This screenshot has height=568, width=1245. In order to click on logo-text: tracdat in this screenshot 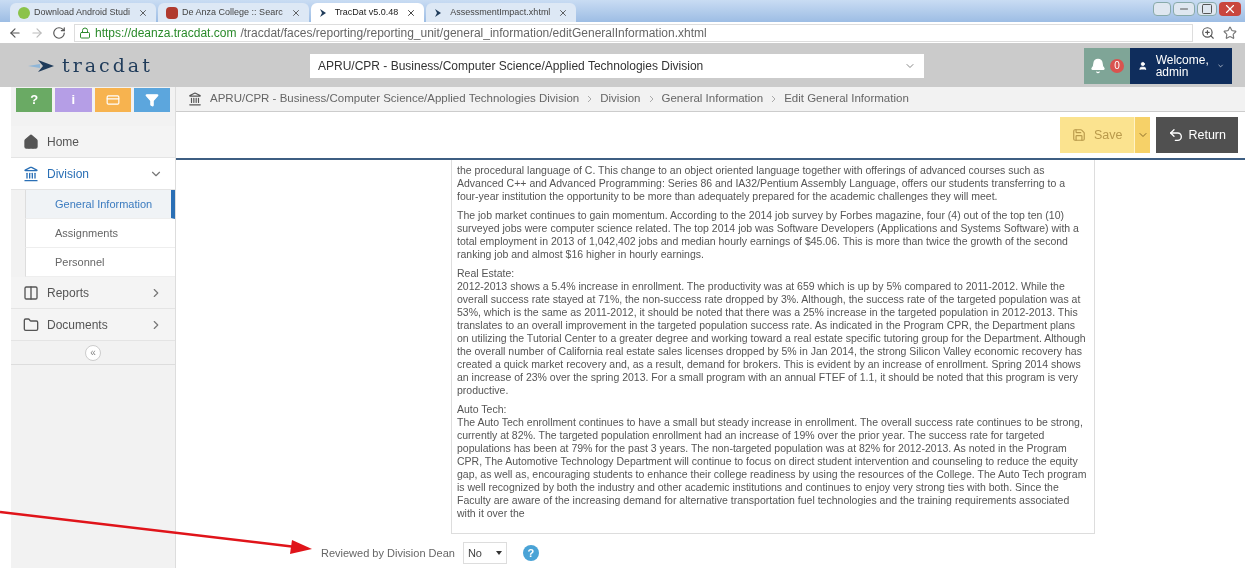, I will do `click(107, 66)`.